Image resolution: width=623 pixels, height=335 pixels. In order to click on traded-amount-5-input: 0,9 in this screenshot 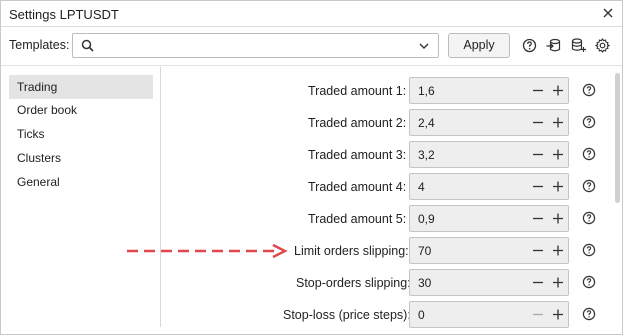, I will do `click(489, 218)`.